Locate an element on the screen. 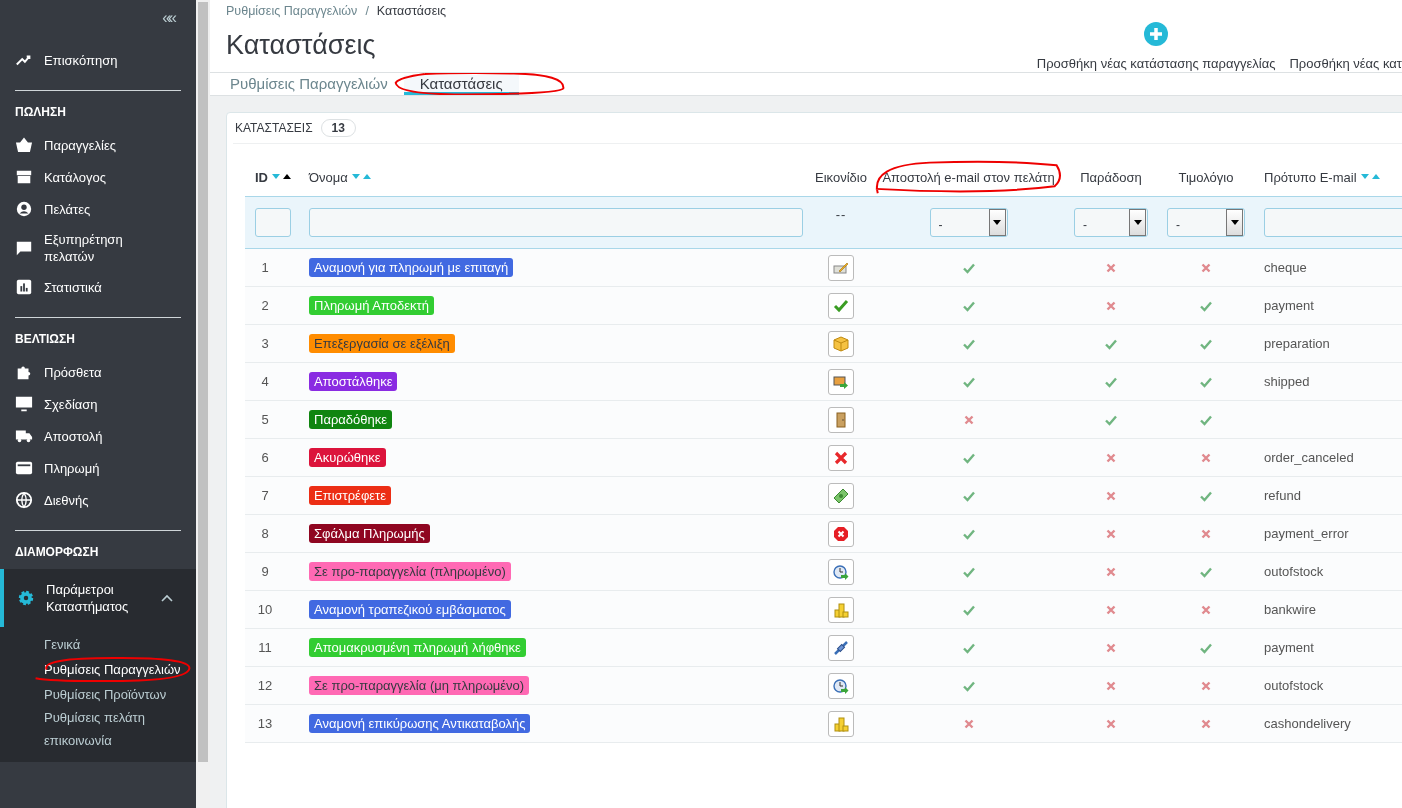 The height and width of the screenshot is (808, 1402). add-status-button: Προσθήκη νέας κατ is located at coordinates (1345, 47).